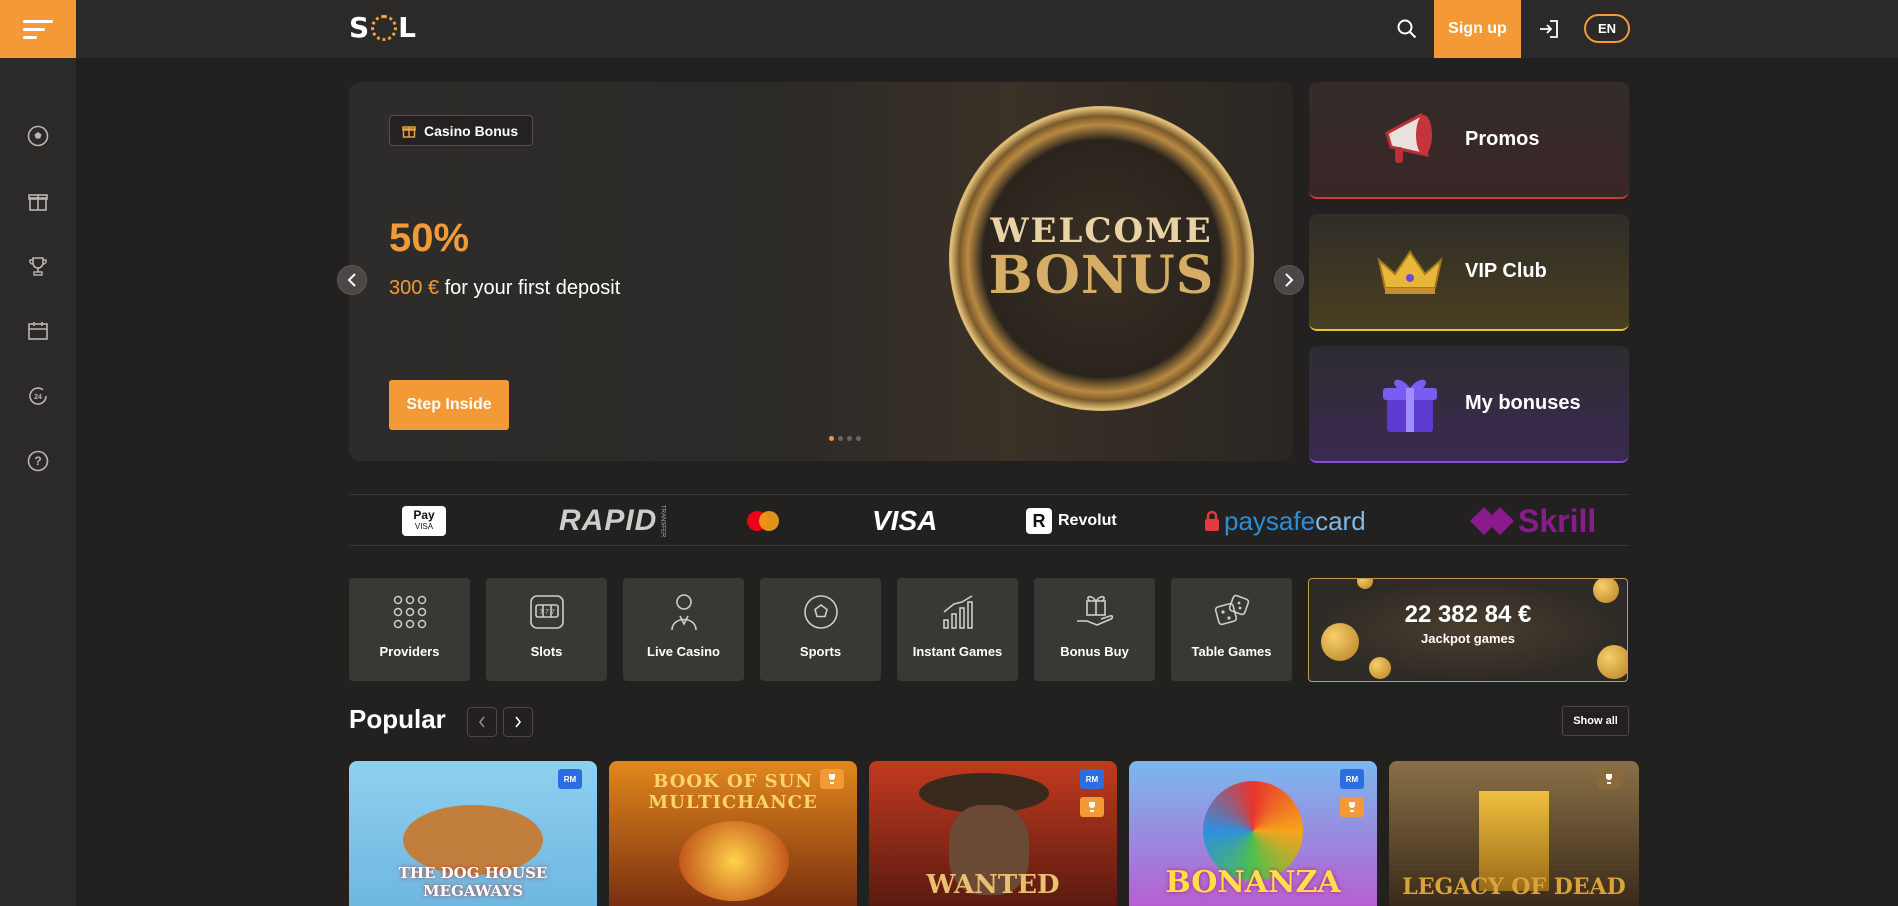 This screenshot has height=906, width=1898. I want to click on applepay-text: Pay, so click(424, 515).